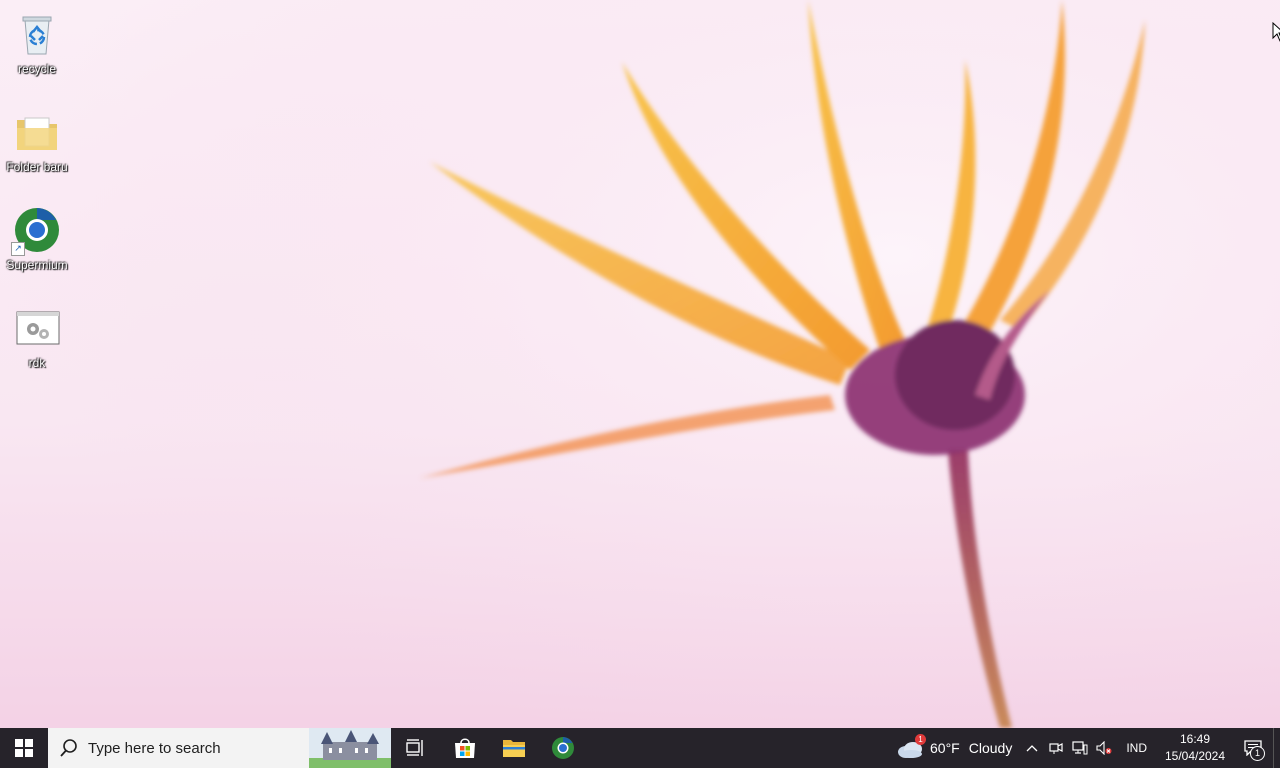  I want to click on search-box, so click(219, 748).